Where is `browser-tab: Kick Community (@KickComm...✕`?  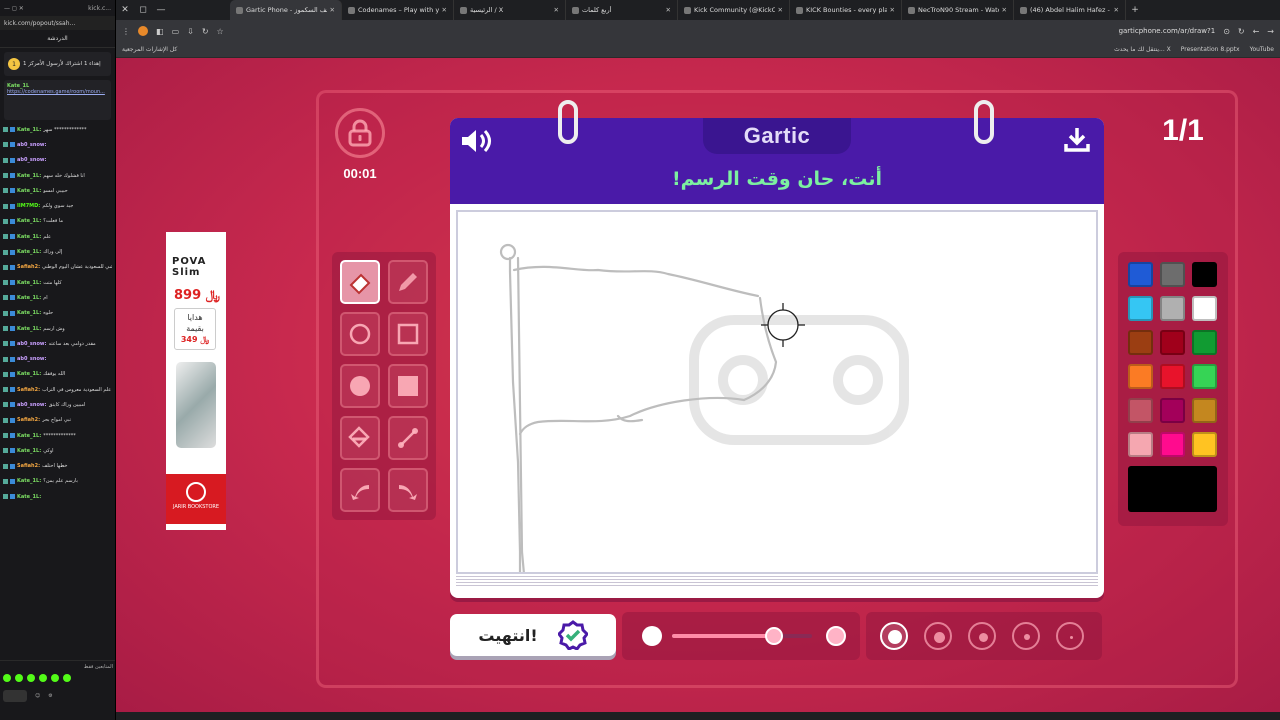
browser-tab: Kick Community (@KickComm...✕ is located at coordinates (734, 10).